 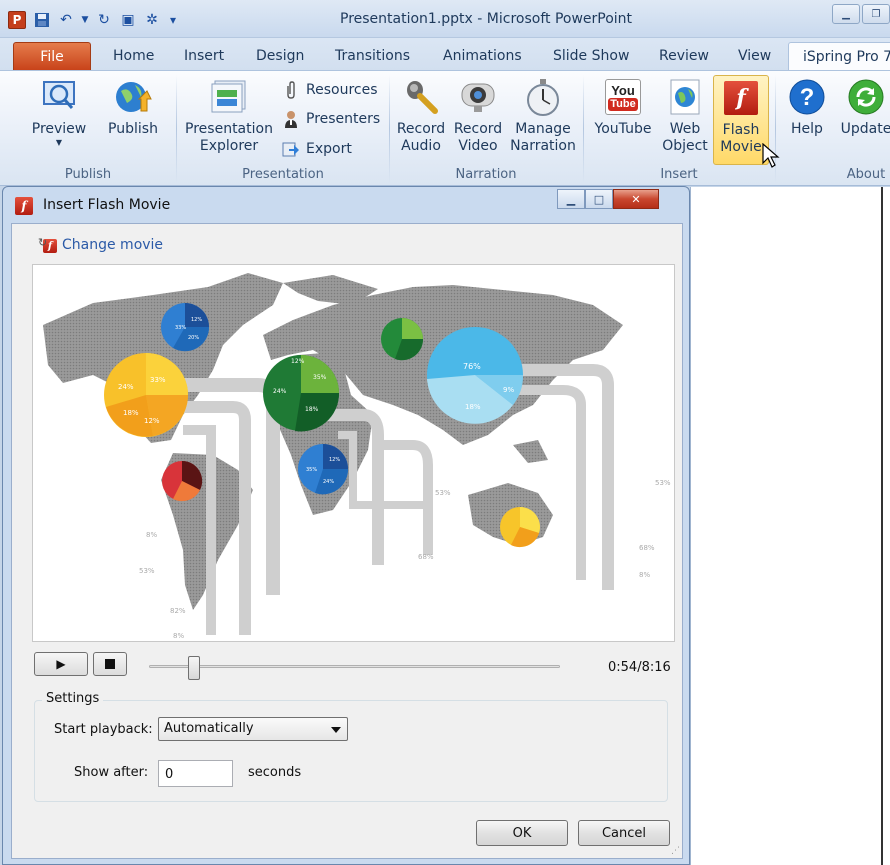 What do you see at coordinates (111, 772) in the screenshot?
I see `show-after-label: Show after:` at bounding box center [111, 772].